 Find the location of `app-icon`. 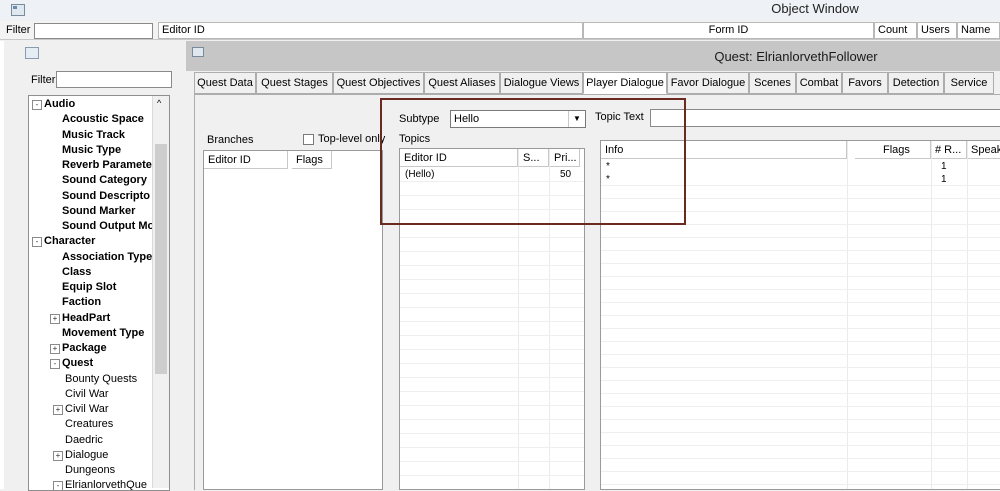

app-icon is located at coordinates (18, 10).